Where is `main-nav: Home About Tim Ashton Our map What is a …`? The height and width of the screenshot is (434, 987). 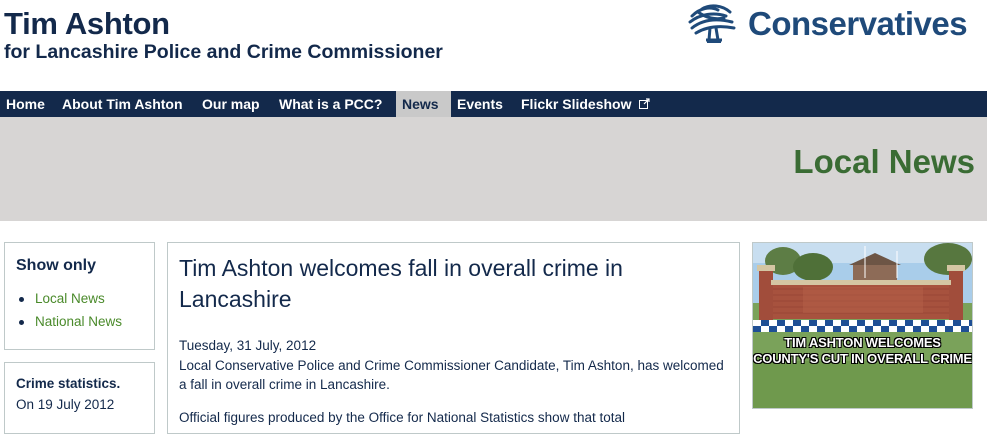 main-nav: Home About Tim Ashton Our map What is a … is located at coordinates (493, 104).